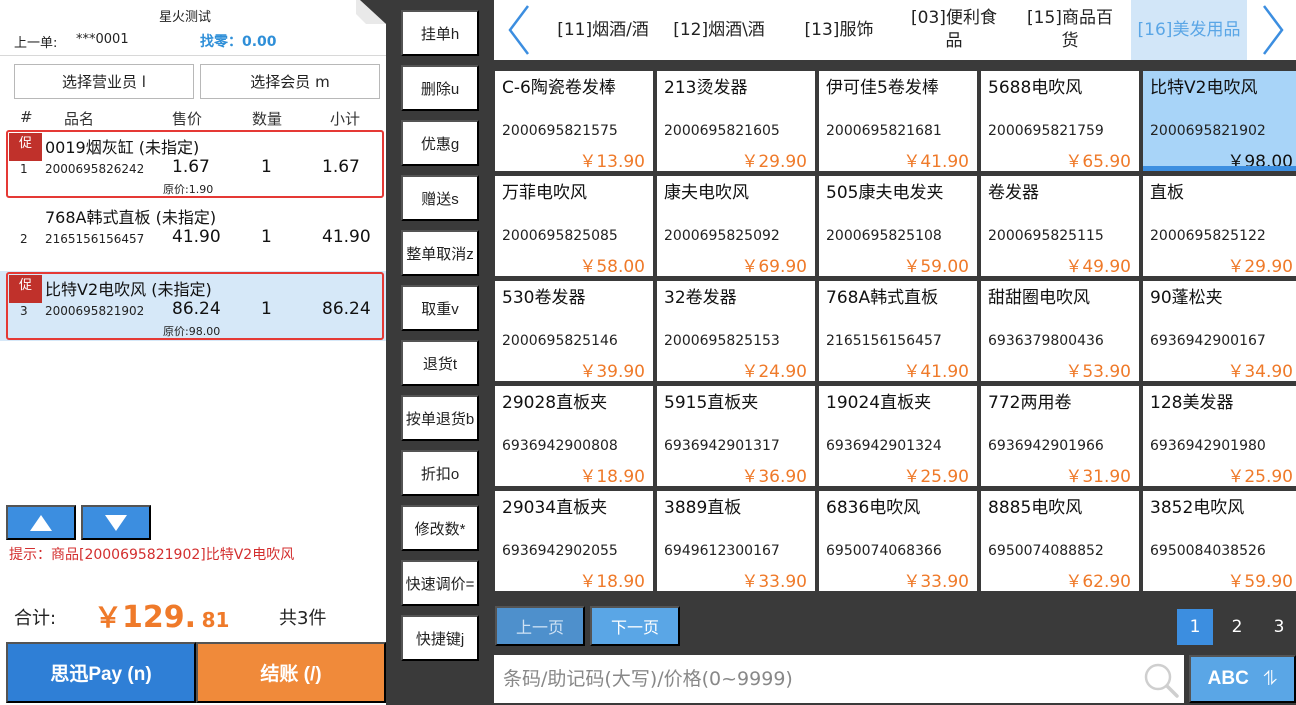  What do you see at coordinates (440, 363) in the screenshot?
I see `return-button: 退货t` at bounding box center [440, 363].